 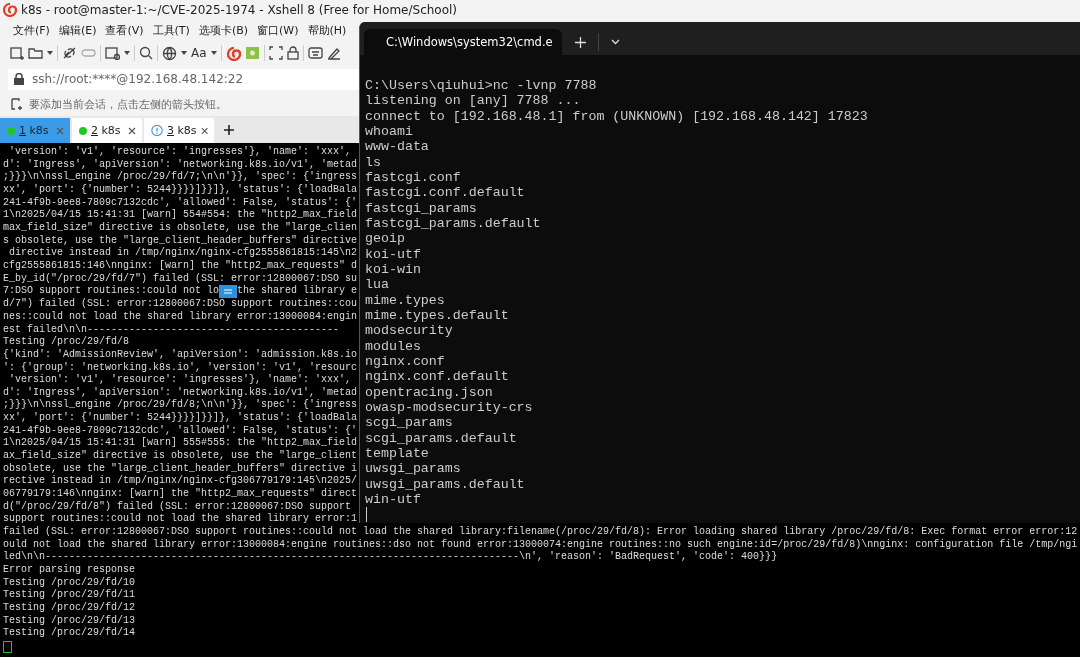 What do you see at coordinates (199, 53) in the screenshot?
I see `font-button: Aa` at bounding box center [199, 53].